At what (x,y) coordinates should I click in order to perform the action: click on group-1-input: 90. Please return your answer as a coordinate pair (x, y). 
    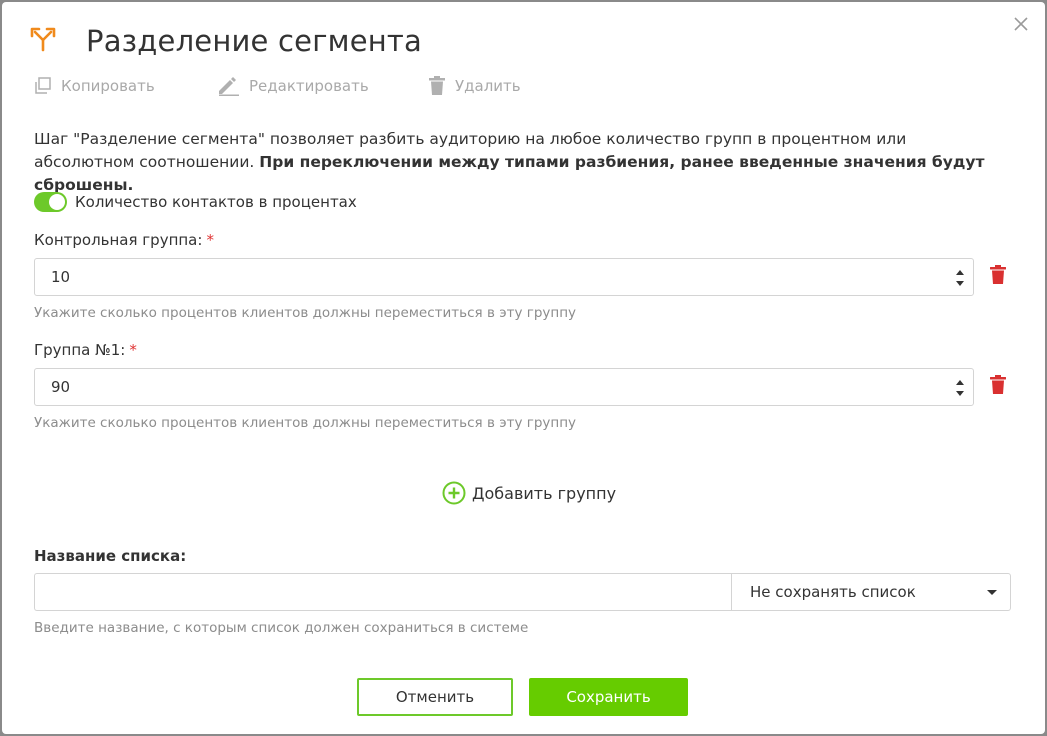
    Looking at the image, I should click on (504, 387).